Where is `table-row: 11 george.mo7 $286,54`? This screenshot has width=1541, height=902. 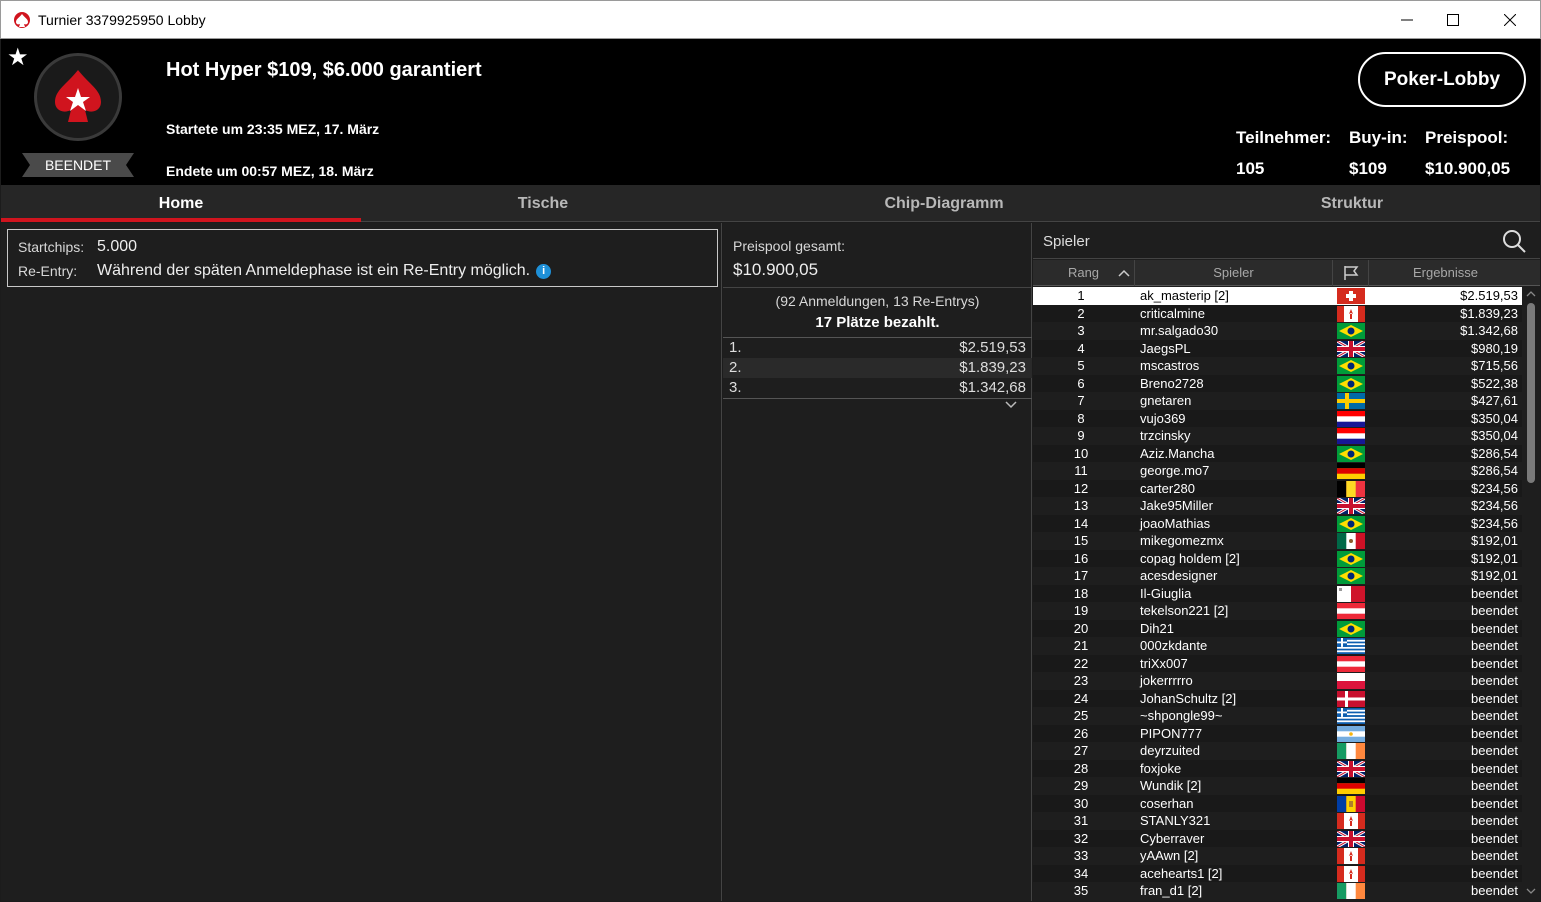 table-row: 11 george.mo7 $286,54 is located at coordinates (1277, 471).